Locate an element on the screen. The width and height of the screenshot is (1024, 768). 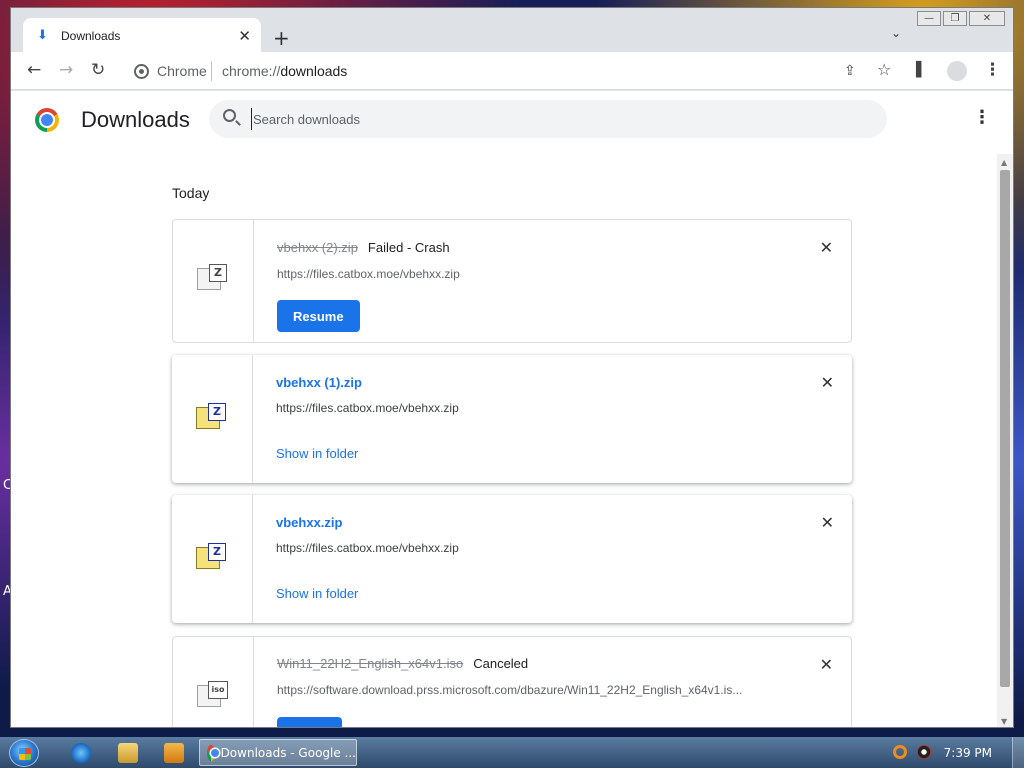
resume-button: Resume is located at coordinates (318, 316).